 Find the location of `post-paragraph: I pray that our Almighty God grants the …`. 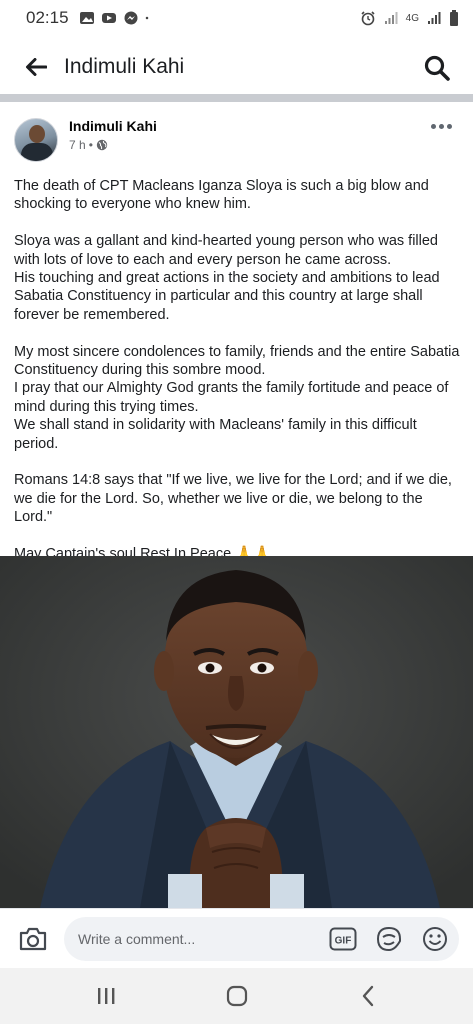

post-paragraph: I pray that our Almighty God grants the … is located at coordinates (231, 397).